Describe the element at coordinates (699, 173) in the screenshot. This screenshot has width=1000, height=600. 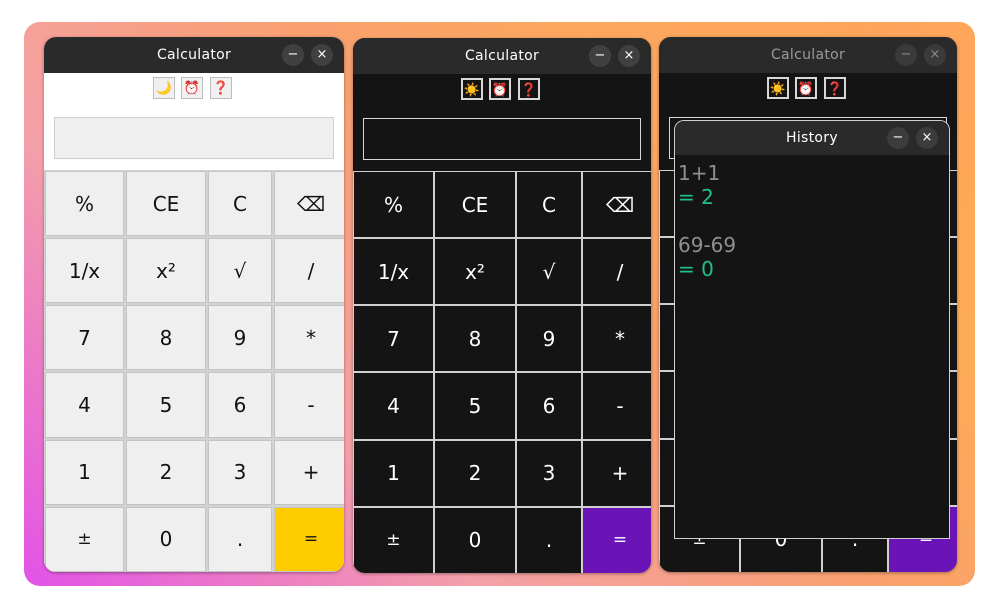
I see `history-expression: 1+1` at that location.